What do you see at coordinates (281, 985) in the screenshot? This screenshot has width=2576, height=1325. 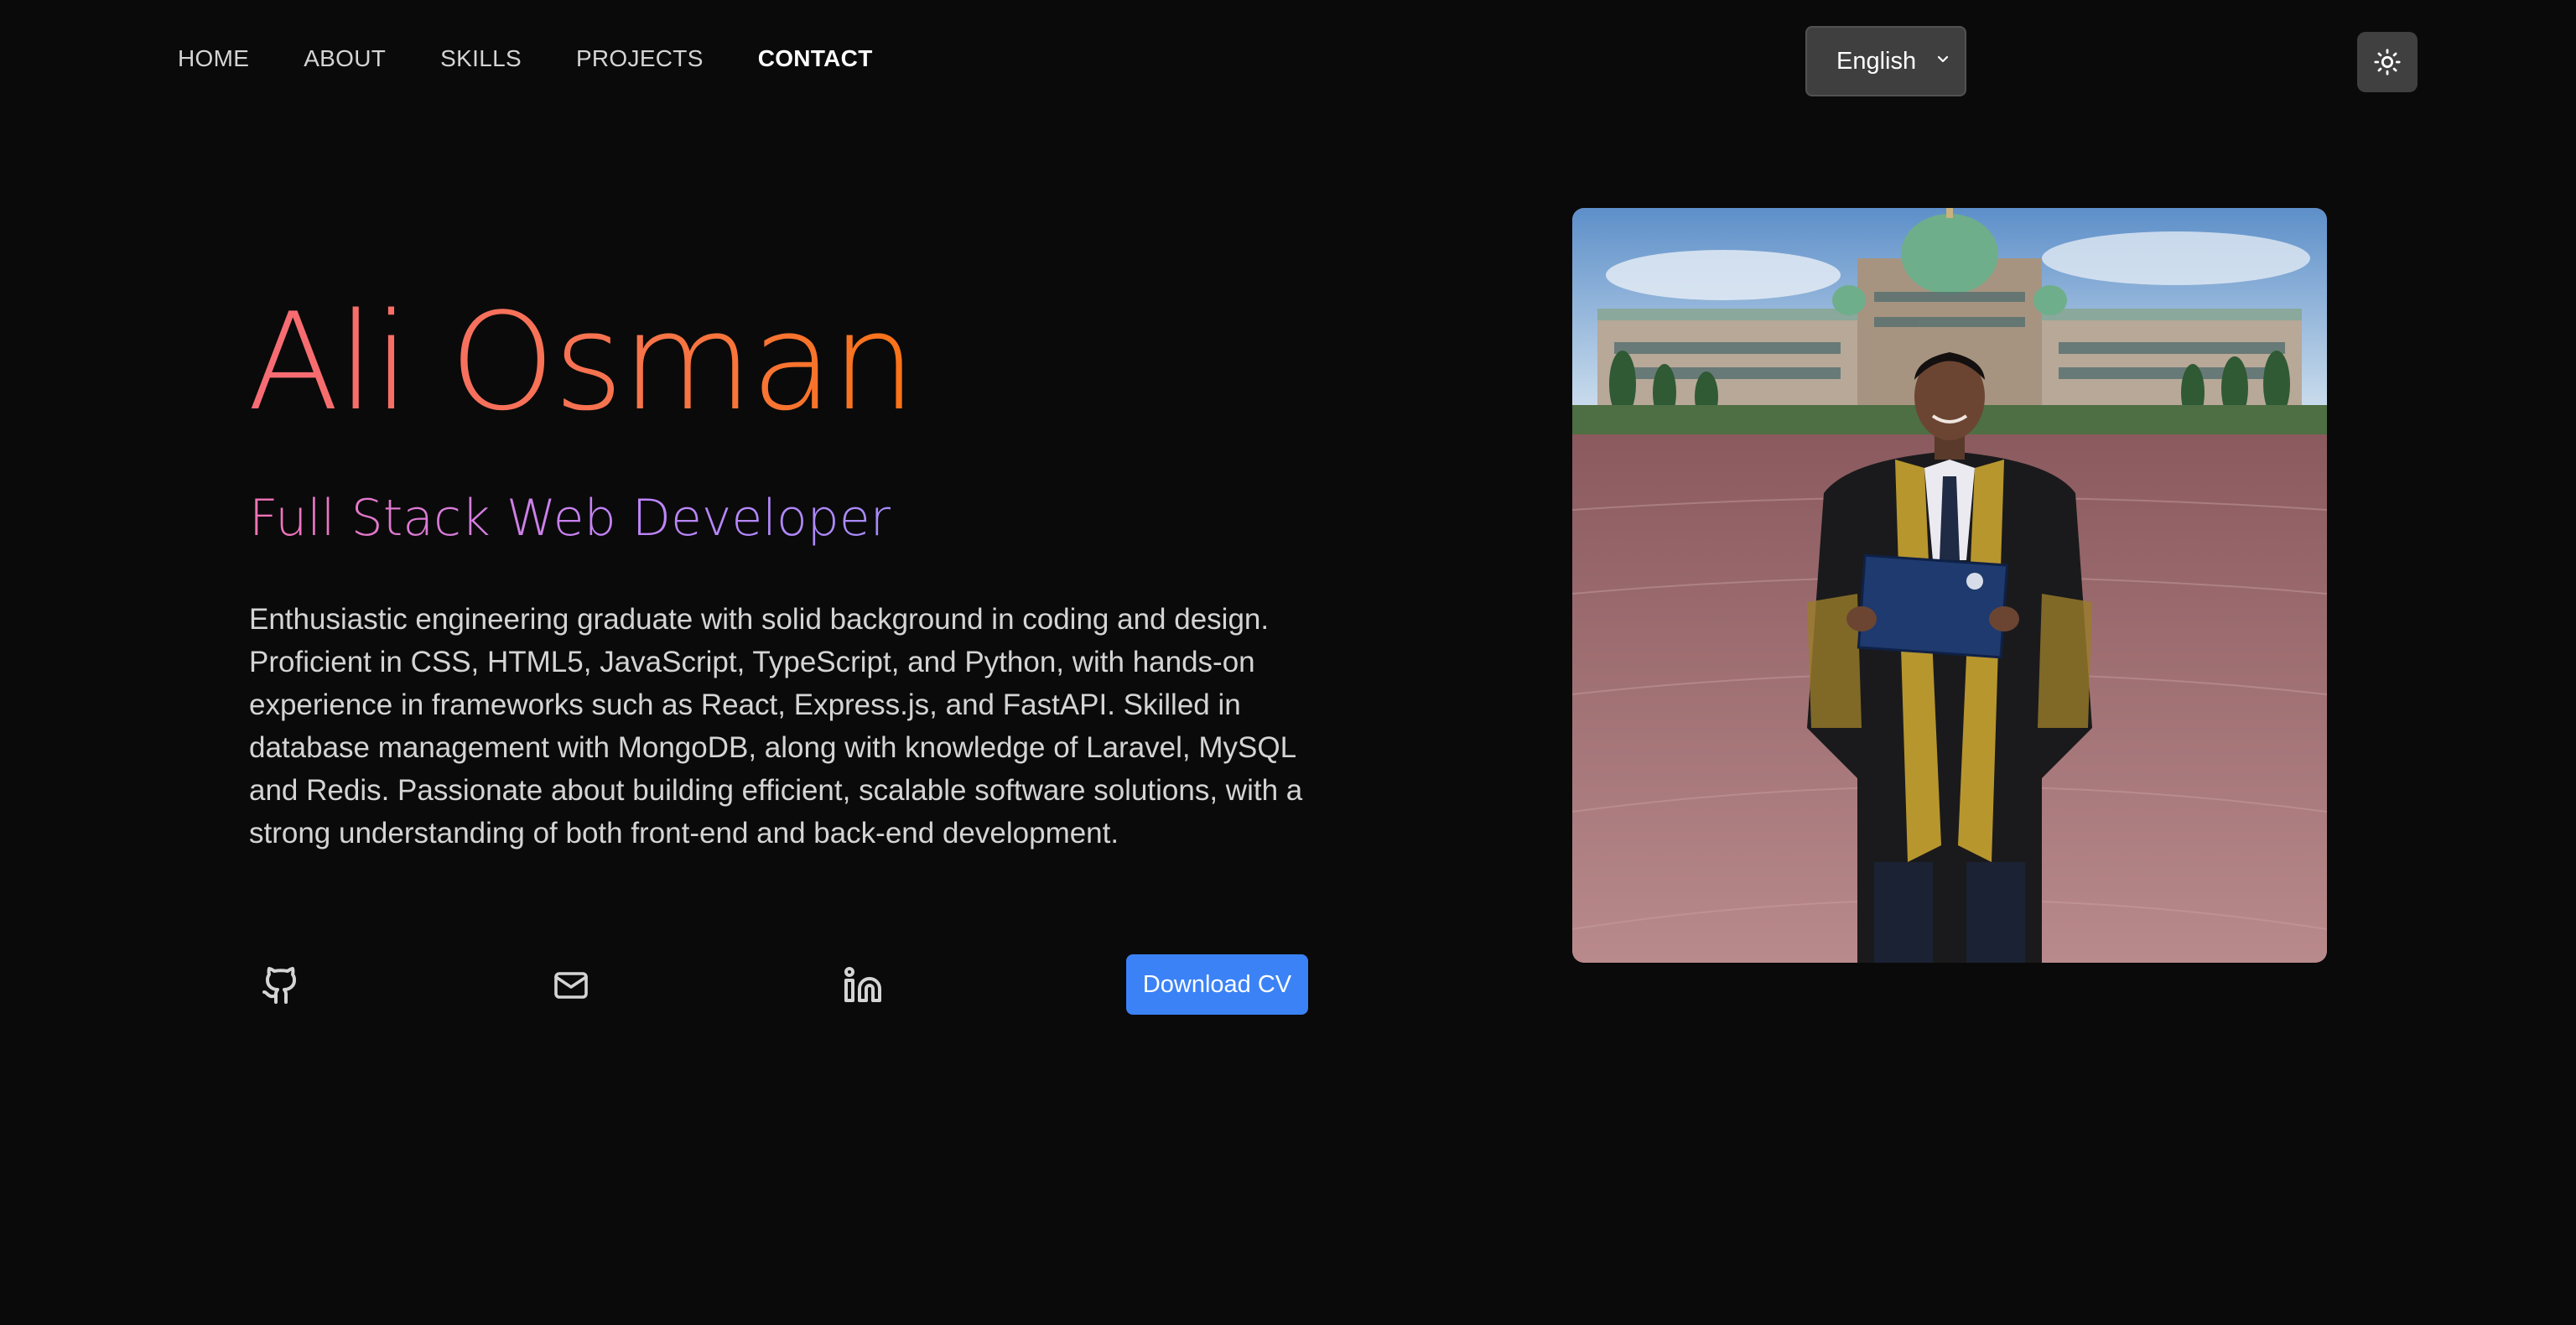 I see `github-icon` at bounding box center [281, 985].